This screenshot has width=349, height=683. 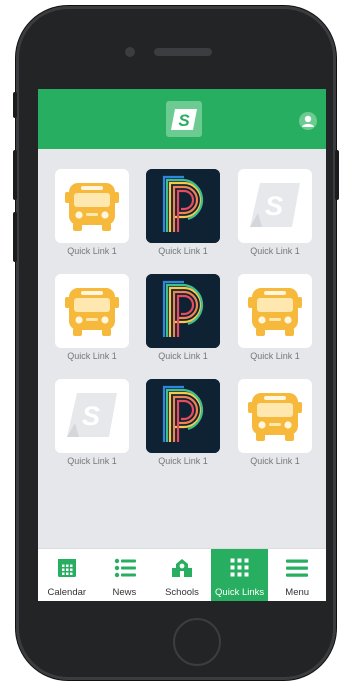 What do you see at coordinates (240, 568) in the screenshot?
I see `grid-icon` at bounding box center [240, 568].